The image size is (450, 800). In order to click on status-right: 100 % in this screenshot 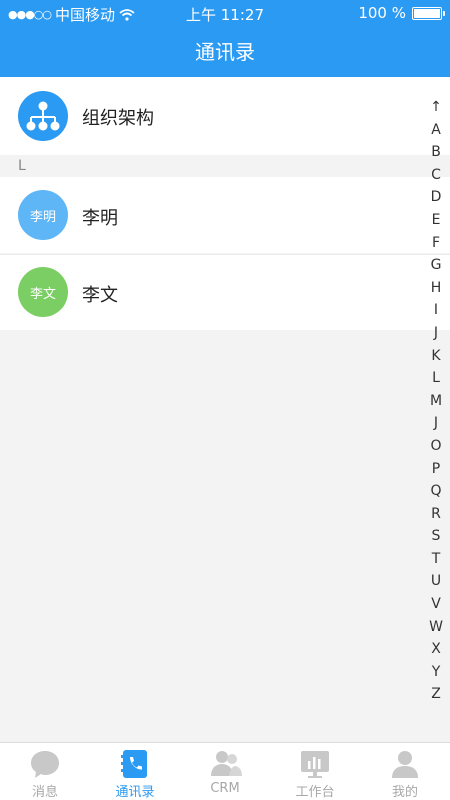, I will do `click(401, 13)`.